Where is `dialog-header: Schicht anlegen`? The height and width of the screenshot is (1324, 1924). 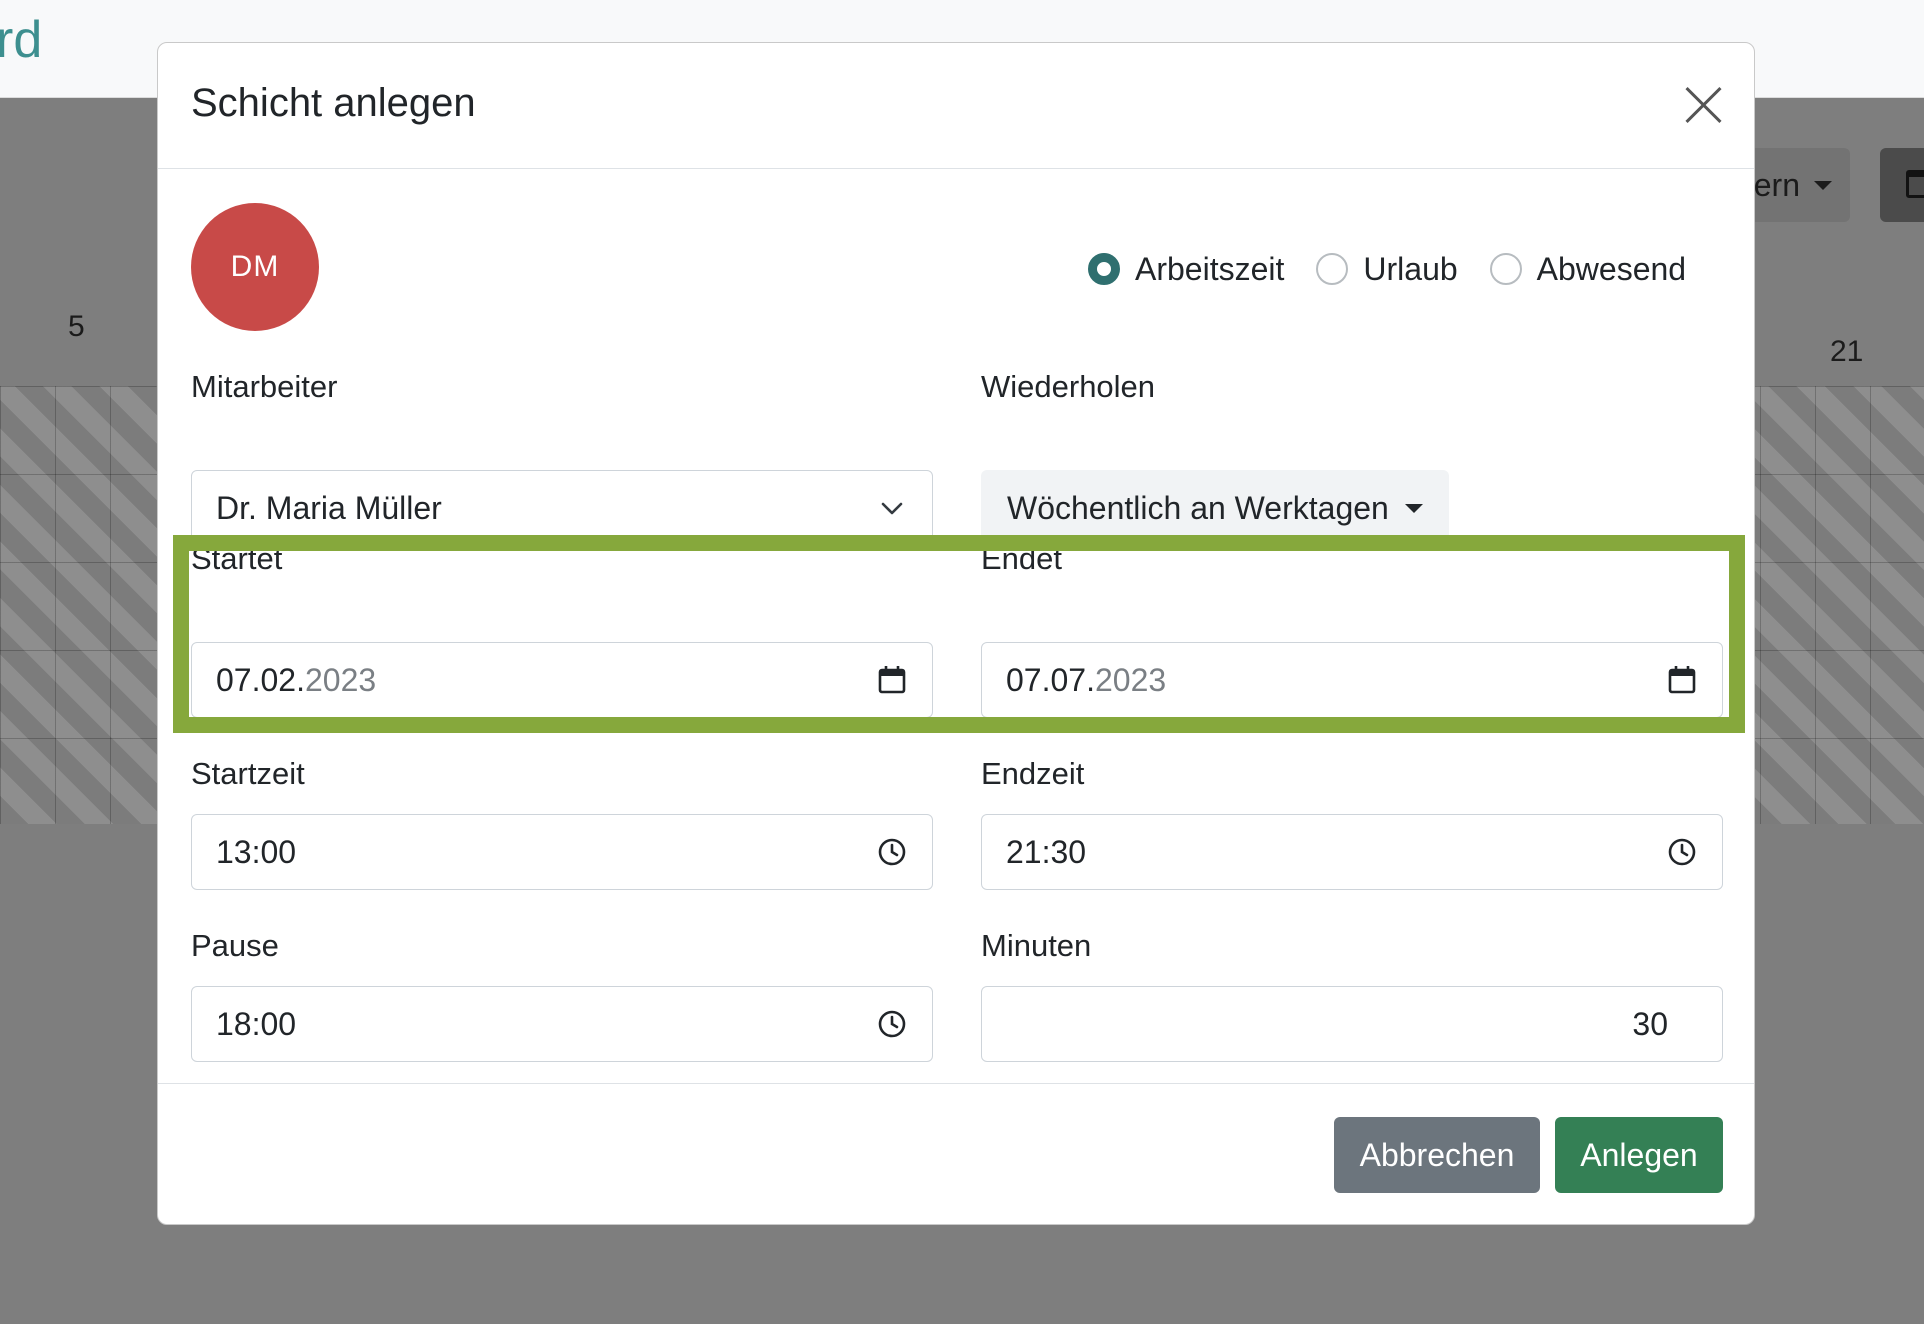
dialog-header: Schicht anlegen is located at coordinates (956, 106).